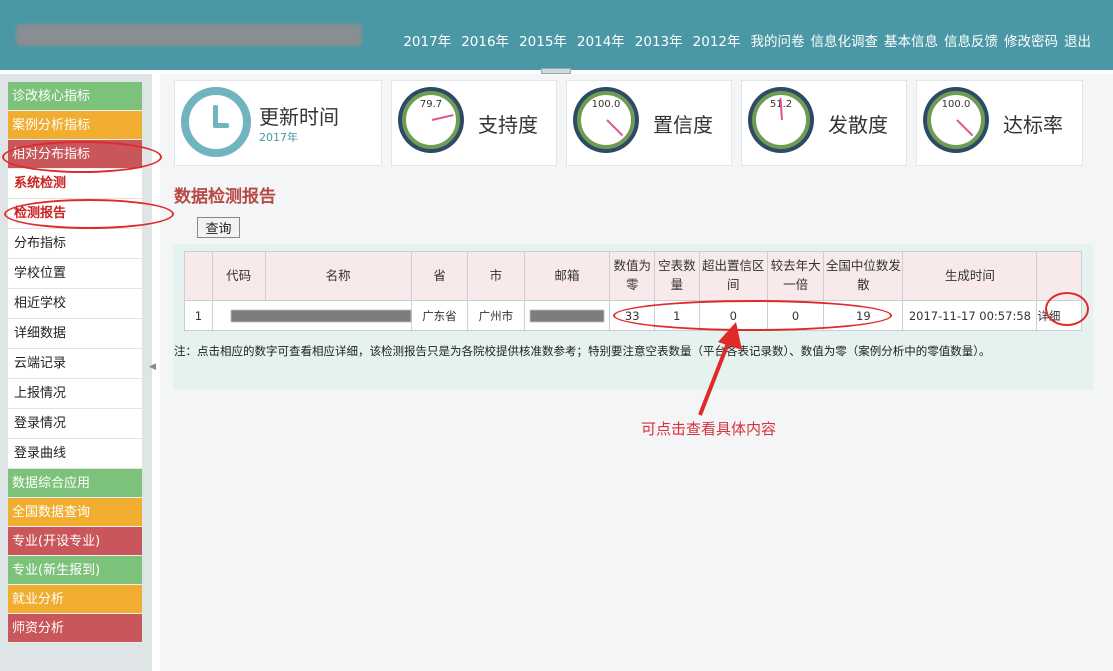 The height and width of the screenshot is (671, 1113). What do you see at coordinates (75, 304) in the screenshot?
I see `sidebar-item-similar-schools: 相近学校` at bounding box center [75, 304].